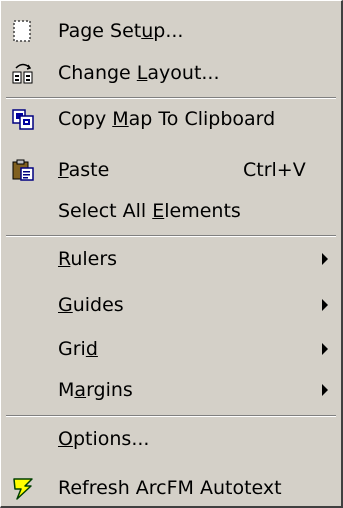 The height and width of the screenshot is (508, 343). What do you see at coordinates (171, 170) in the screenshot?
I see `menu-item-paste: Paste Ctrl+V` at bounding box center [171, 170].